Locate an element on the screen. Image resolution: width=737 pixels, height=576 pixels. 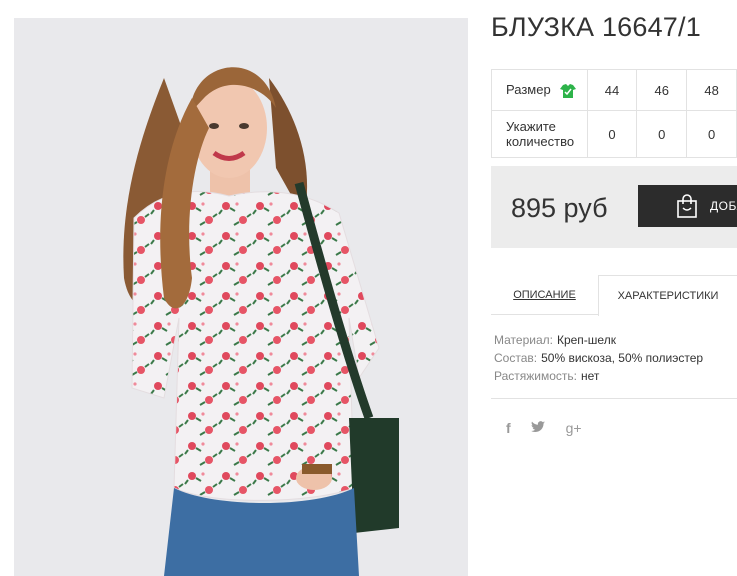
size-chart-icon is located at coordinates (568, 90).